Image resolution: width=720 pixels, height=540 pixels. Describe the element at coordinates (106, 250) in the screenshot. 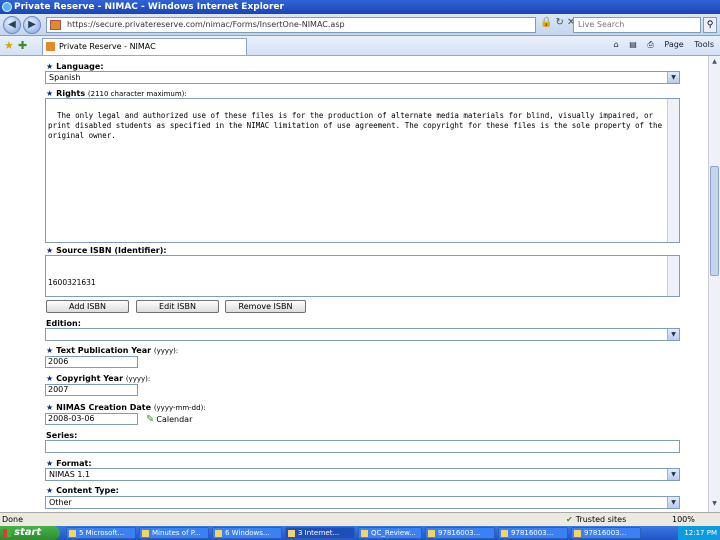

I see `source-isbn-label: ★ Source ISBN (Identifier):` at that location.